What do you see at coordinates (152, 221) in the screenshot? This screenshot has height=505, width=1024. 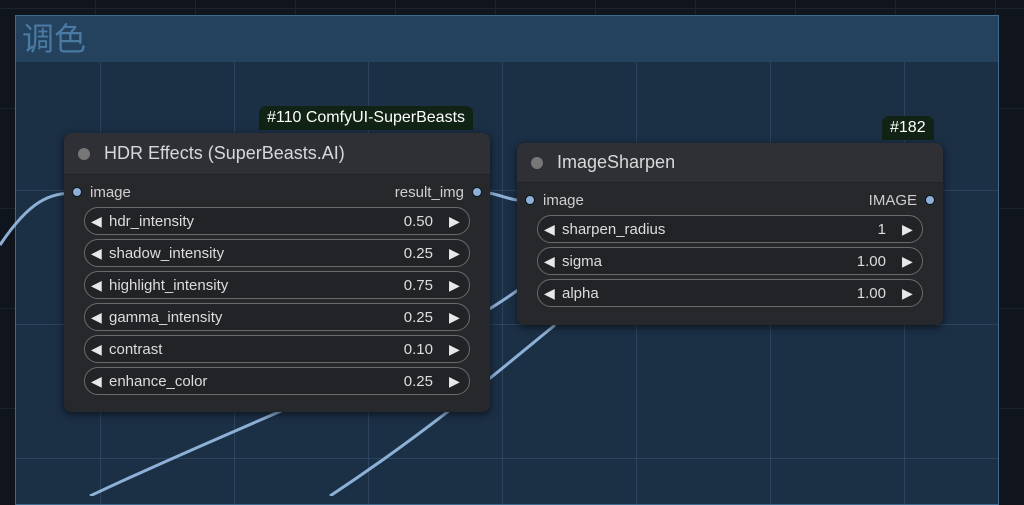 I see `widget-label: hdr_intensity` at bounding box center [152, 221].